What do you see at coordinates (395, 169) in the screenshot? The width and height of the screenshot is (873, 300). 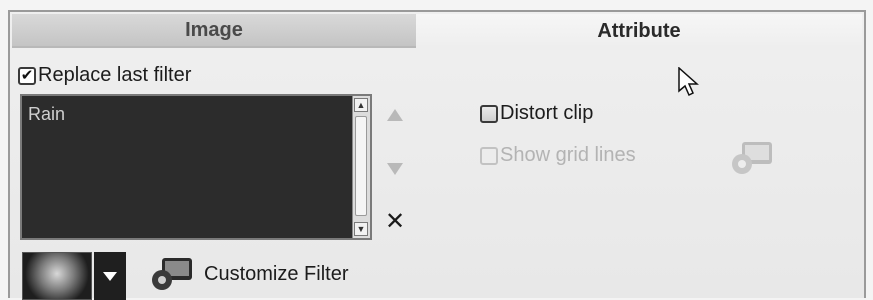 I see `move-down-icon` at bounding box center [395, 169].